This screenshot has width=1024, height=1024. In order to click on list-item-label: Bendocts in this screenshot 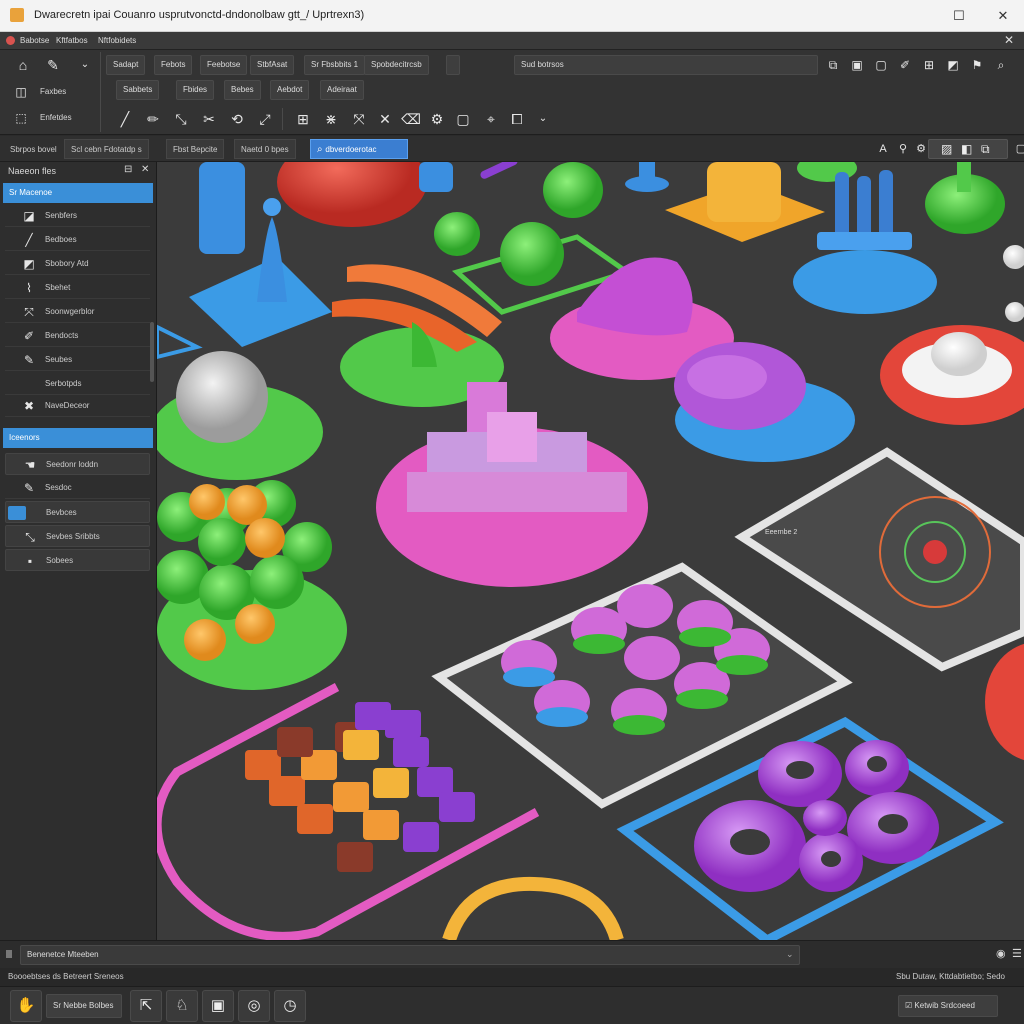, I will do `click(62, 335)`.